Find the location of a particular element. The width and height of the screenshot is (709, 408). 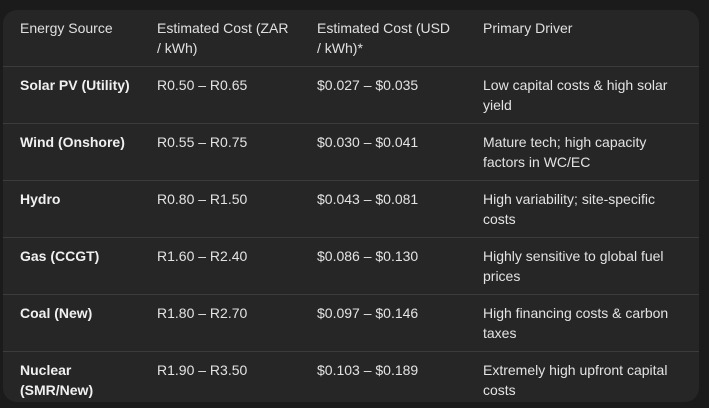

cell-cost-zar: R0.55 – R0.75 is located at coordinates (220, 152).